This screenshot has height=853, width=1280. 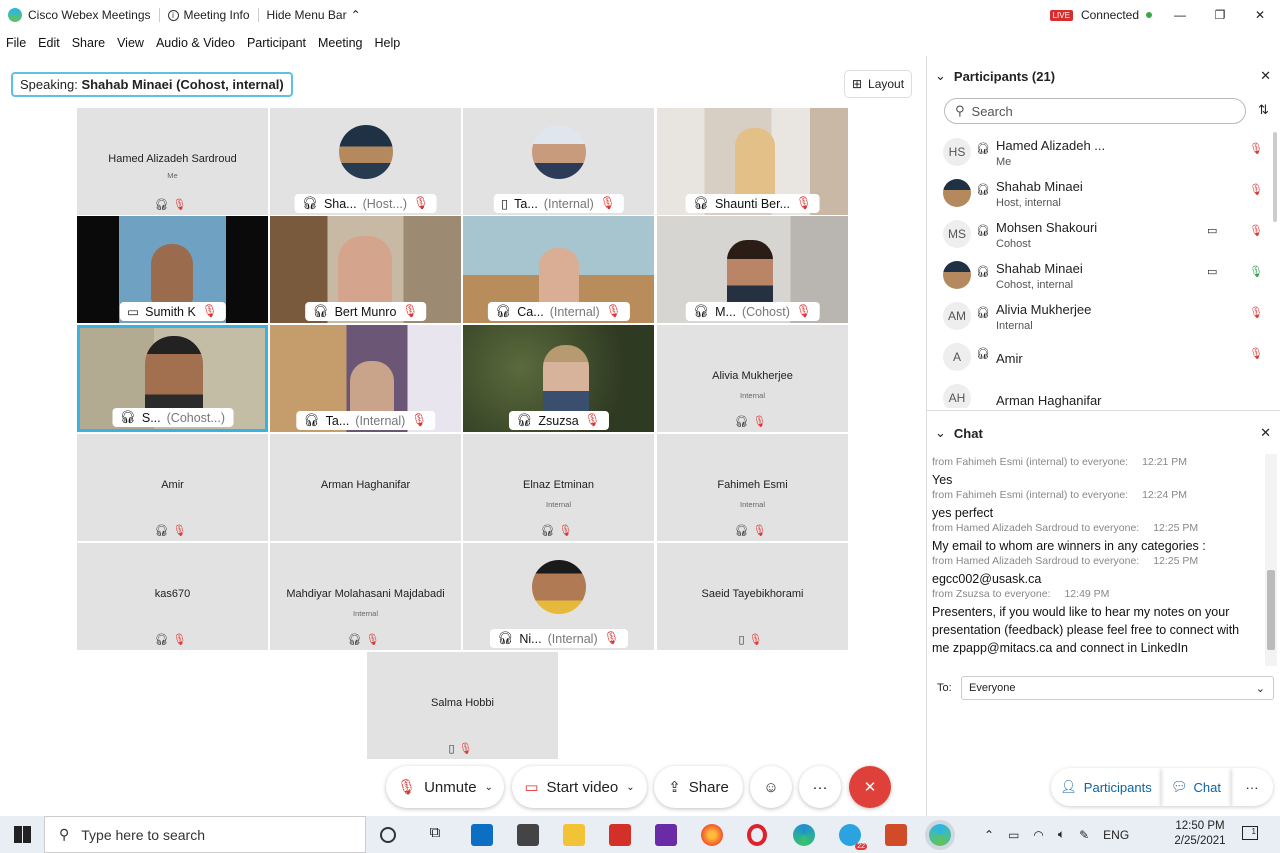 I want to click on webex-taskbar-icon, so click(x=940, y=835).